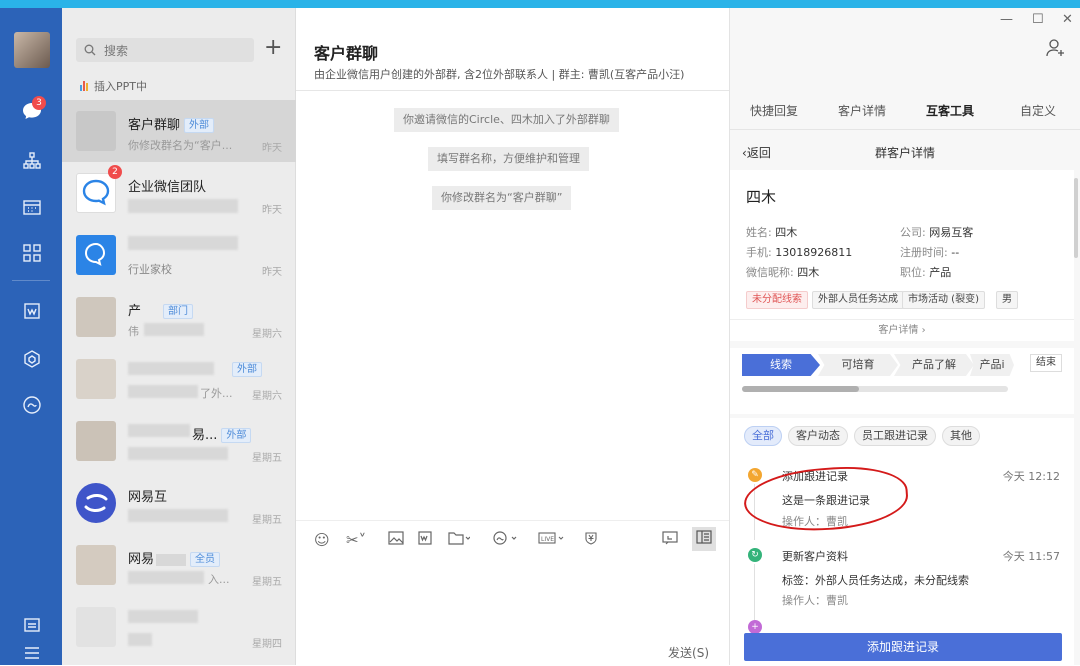 The width and height of the screenshot is (1080, 666). What do you see at coordinates (84, 86) in the screenshot?
I see `bar-chart-icon` at bounding box center [84, 86].